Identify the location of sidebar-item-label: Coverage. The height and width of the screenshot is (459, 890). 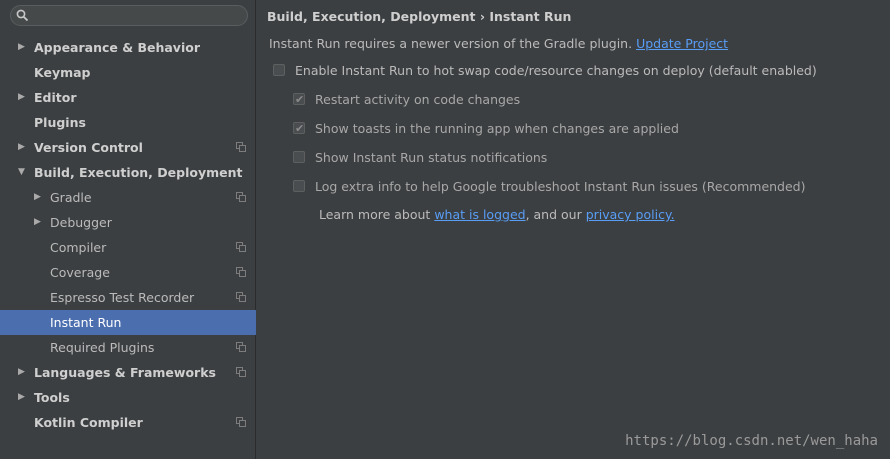
(80, 272).